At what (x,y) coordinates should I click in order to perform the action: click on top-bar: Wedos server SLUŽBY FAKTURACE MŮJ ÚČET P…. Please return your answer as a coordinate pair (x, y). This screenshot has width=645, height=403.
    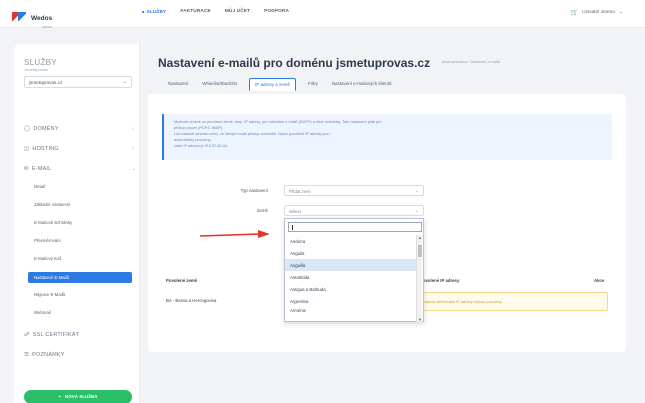
    Looking at the image, I should click on (322, 14).